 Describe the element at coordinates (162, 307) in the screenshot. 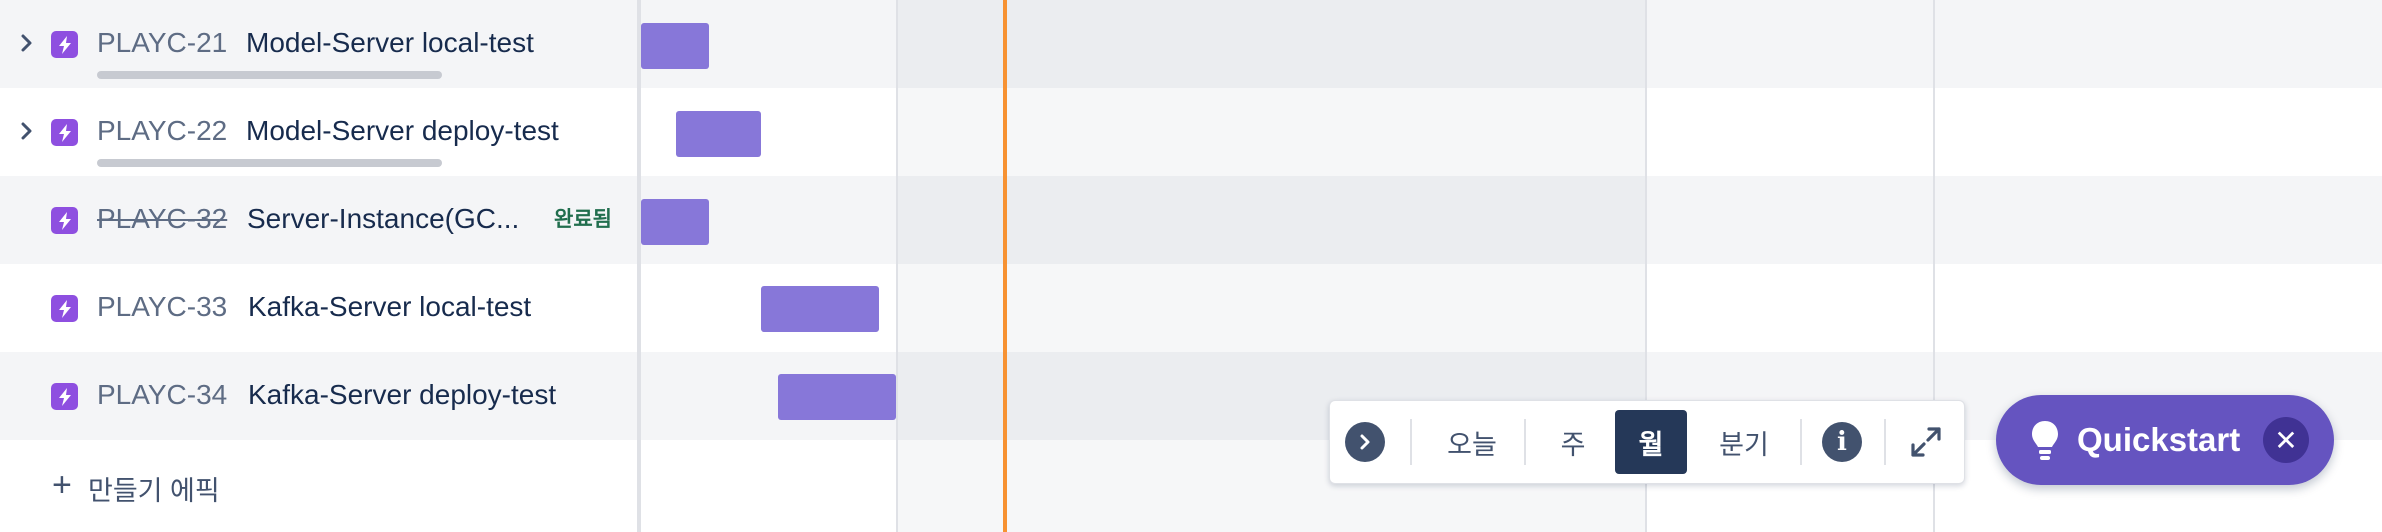

I see `epic-key: PLAYC-33` at that location.